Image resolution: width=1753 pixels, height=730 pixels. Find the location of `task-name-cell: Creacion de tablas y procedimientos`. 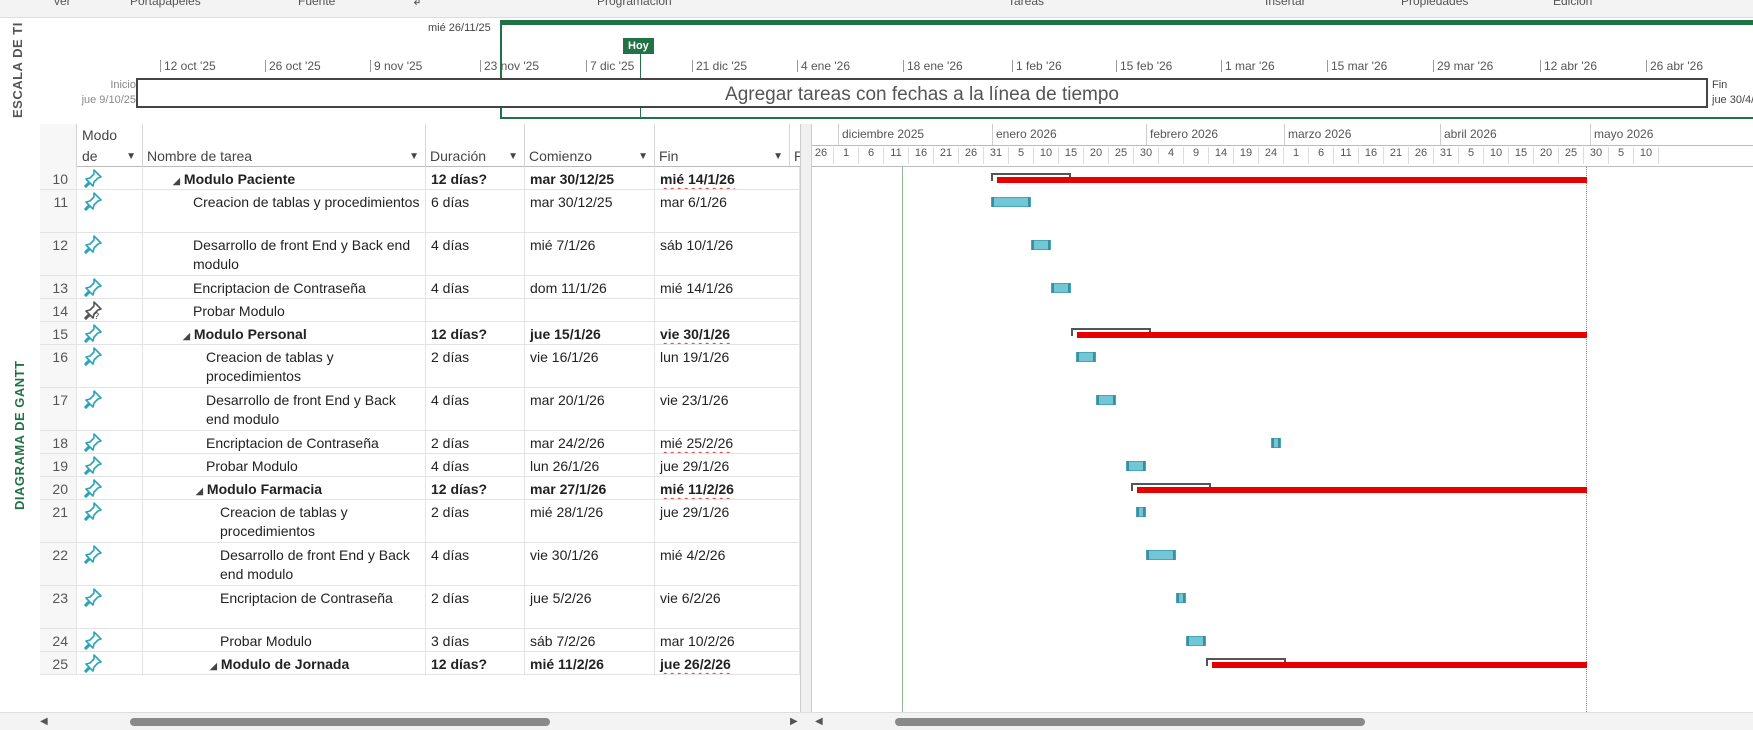

task-name-cell: Creacion de tablas y procedimientos is located at coordinates (284, 366).